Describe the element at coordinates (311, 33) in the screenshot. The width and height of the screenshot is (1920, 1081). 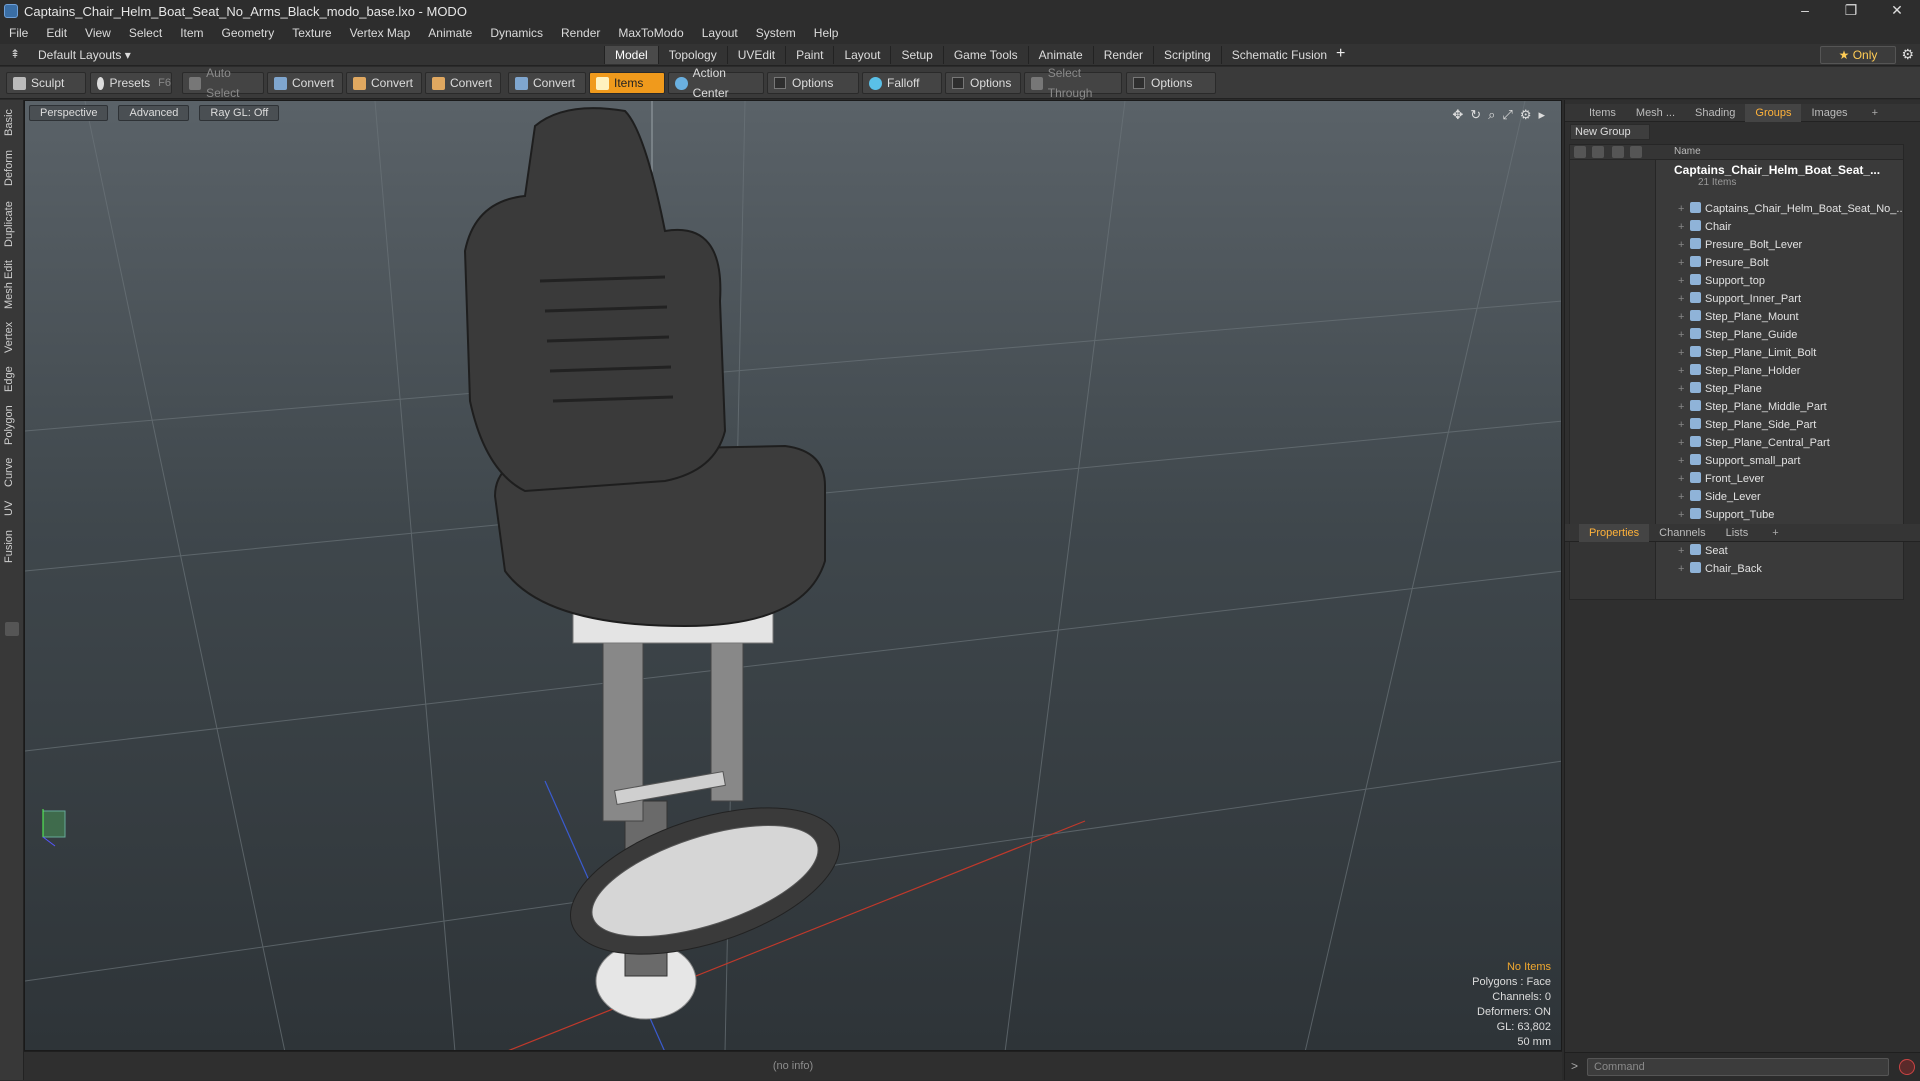
I see `menu-texture: Texture` at that location.